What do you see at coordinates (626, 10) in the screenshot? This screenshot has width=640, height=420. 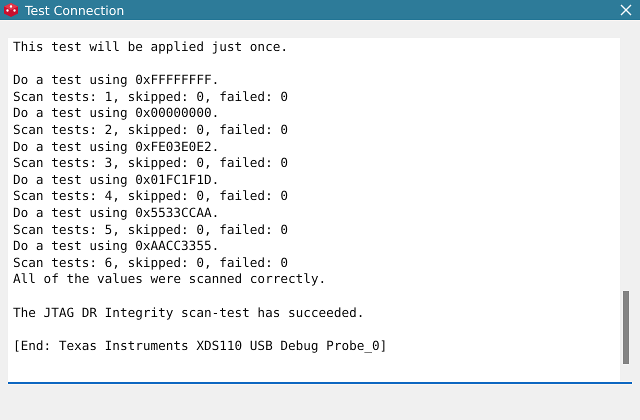 I see `close-icon` at bounding box center [626, 10].